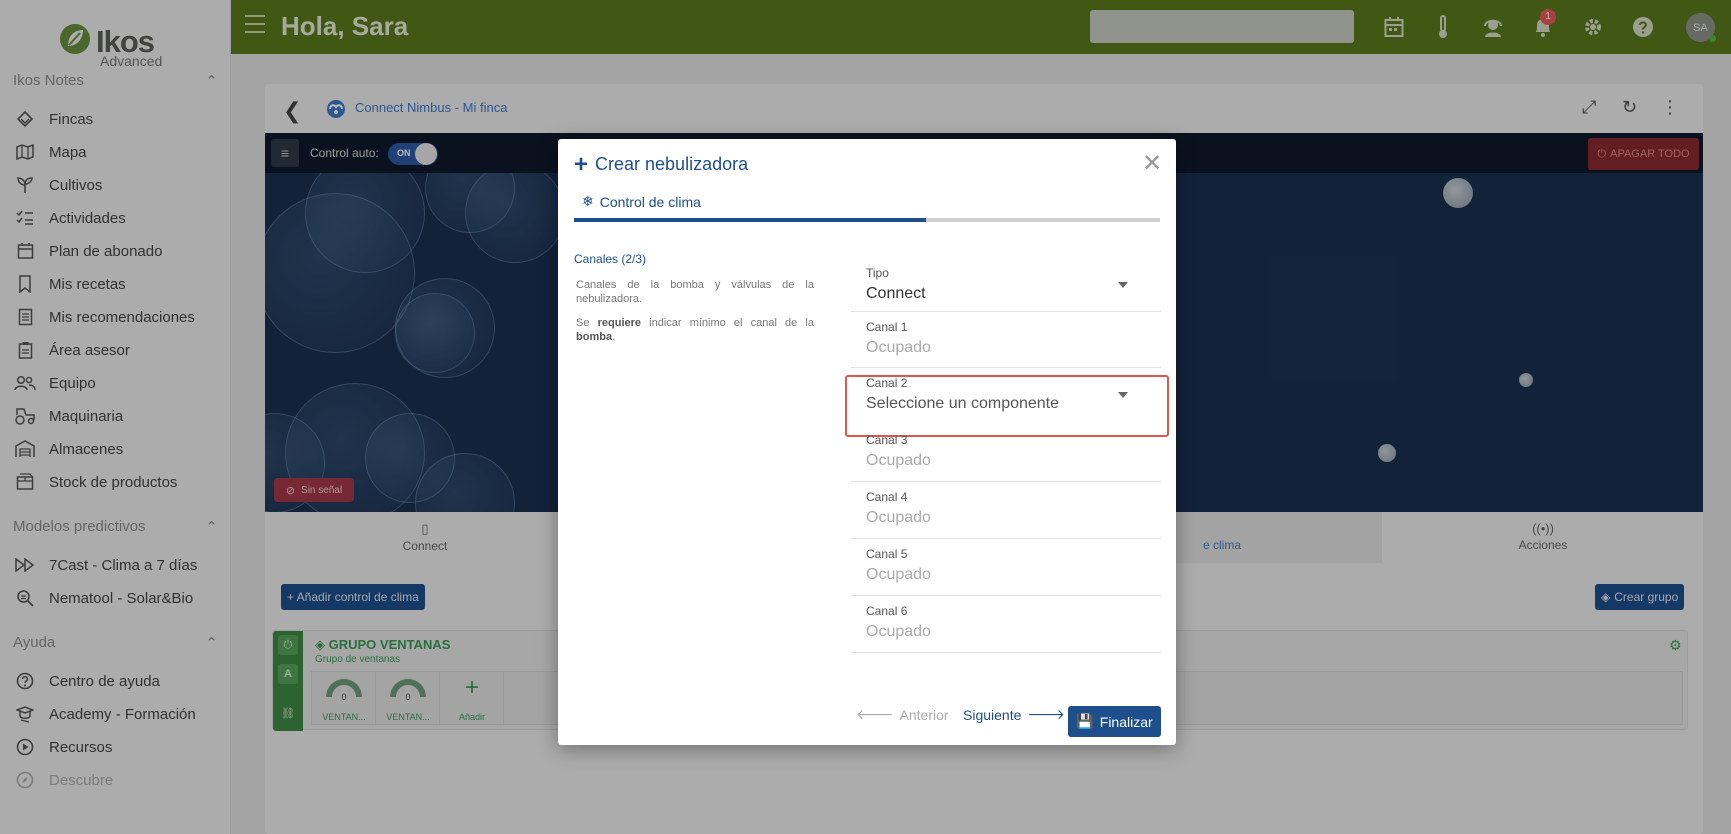 The image size is (1731, 834). I want to click on finish-button: 💾 Finalizar, so click(1114, 721).